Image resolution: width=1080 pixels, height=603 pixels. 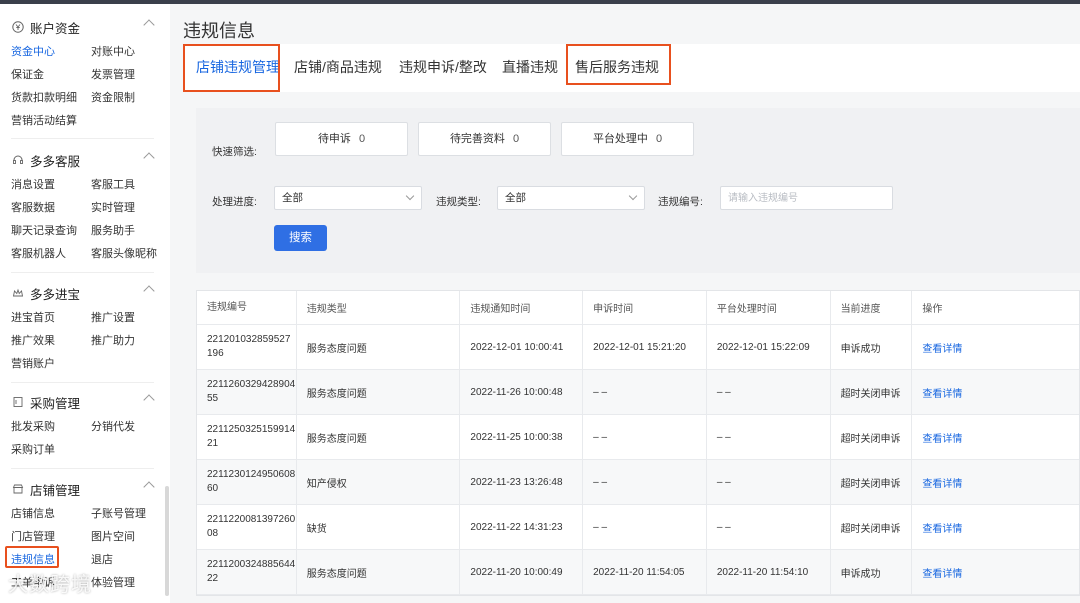 I want to click on column-header-violation-id: 违规编号, so click(x=247, y=307).